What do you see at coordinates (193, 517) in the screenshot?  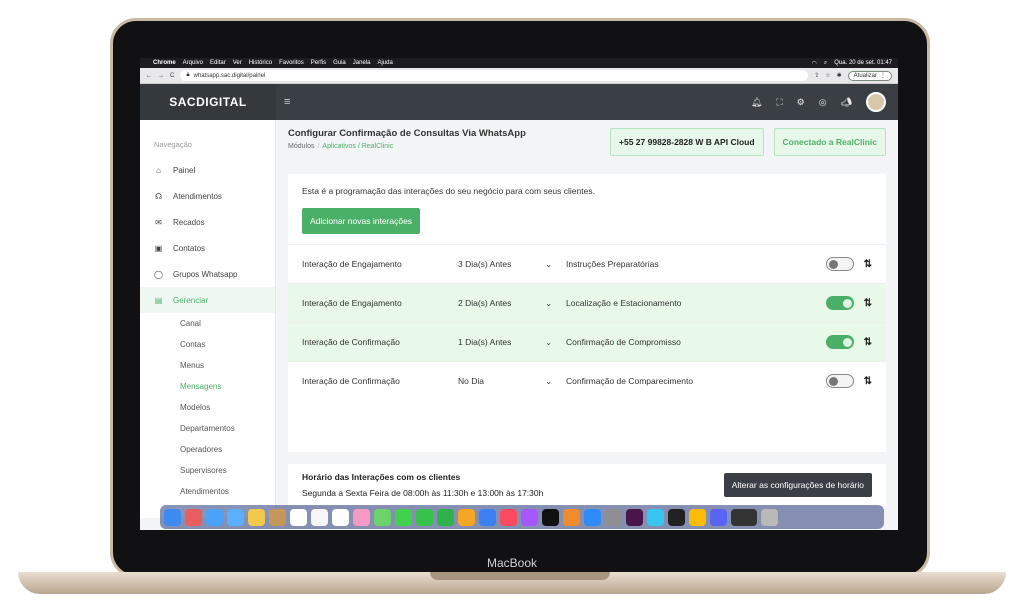 I see `launchpad-icon` at bounding box center [193, 517].